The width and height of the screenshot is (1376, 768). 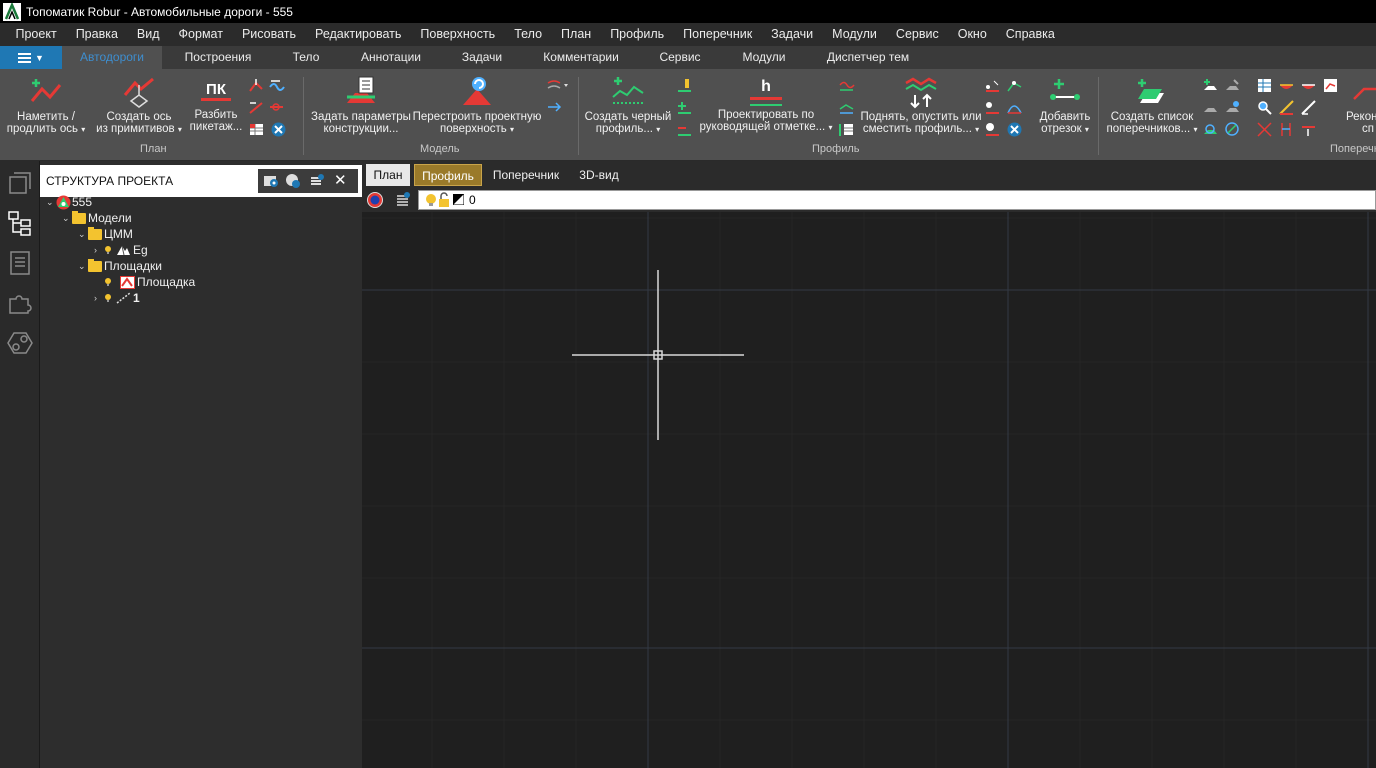 I want to click on tree-node-root: ⌄ 555, so click(x=69, y=202).